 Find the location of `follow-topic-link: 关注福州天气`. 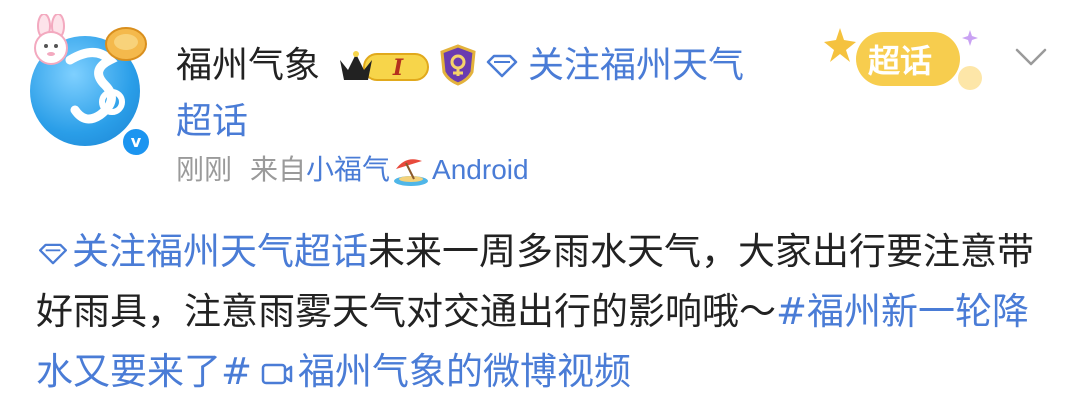

follow-topic-link: 关注福州天气 is located at coordinates (614, 66).